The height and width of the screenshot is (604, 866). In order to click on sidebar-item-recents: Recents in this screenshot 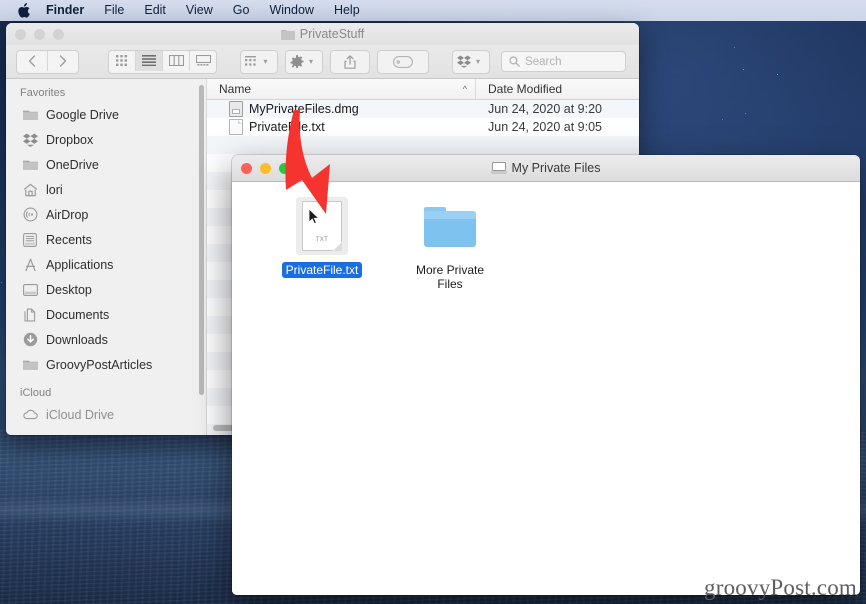, I will do `click(106, 239)`.